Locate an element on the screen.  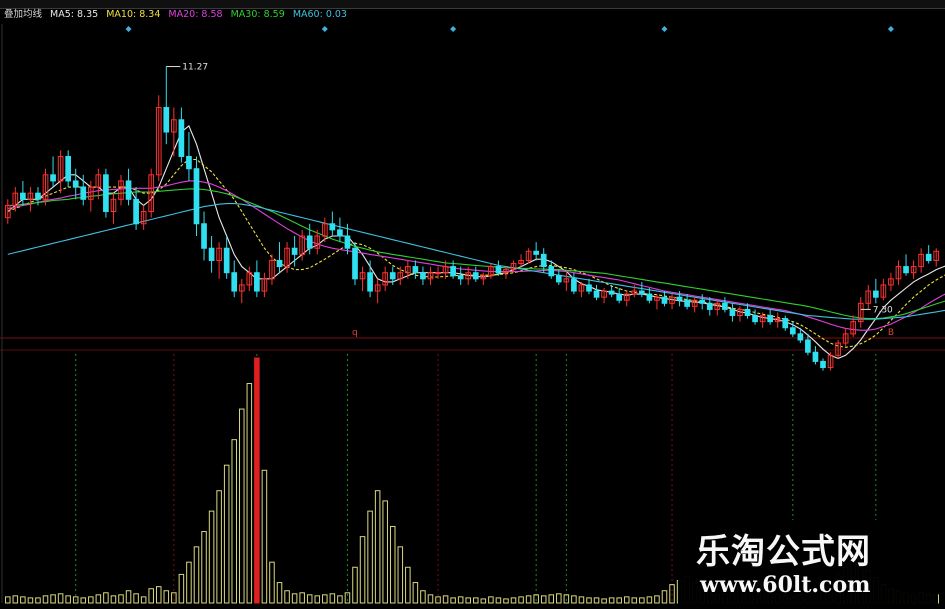
volume-bar-highlight is located at coordinates (257, 480).